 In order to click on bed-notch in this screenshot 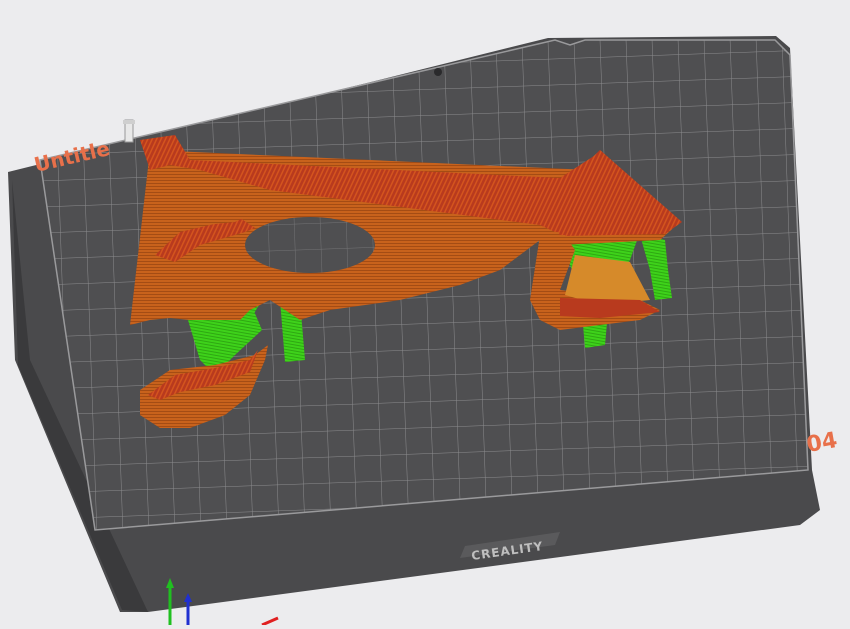, I will do `click(438, 72)`.